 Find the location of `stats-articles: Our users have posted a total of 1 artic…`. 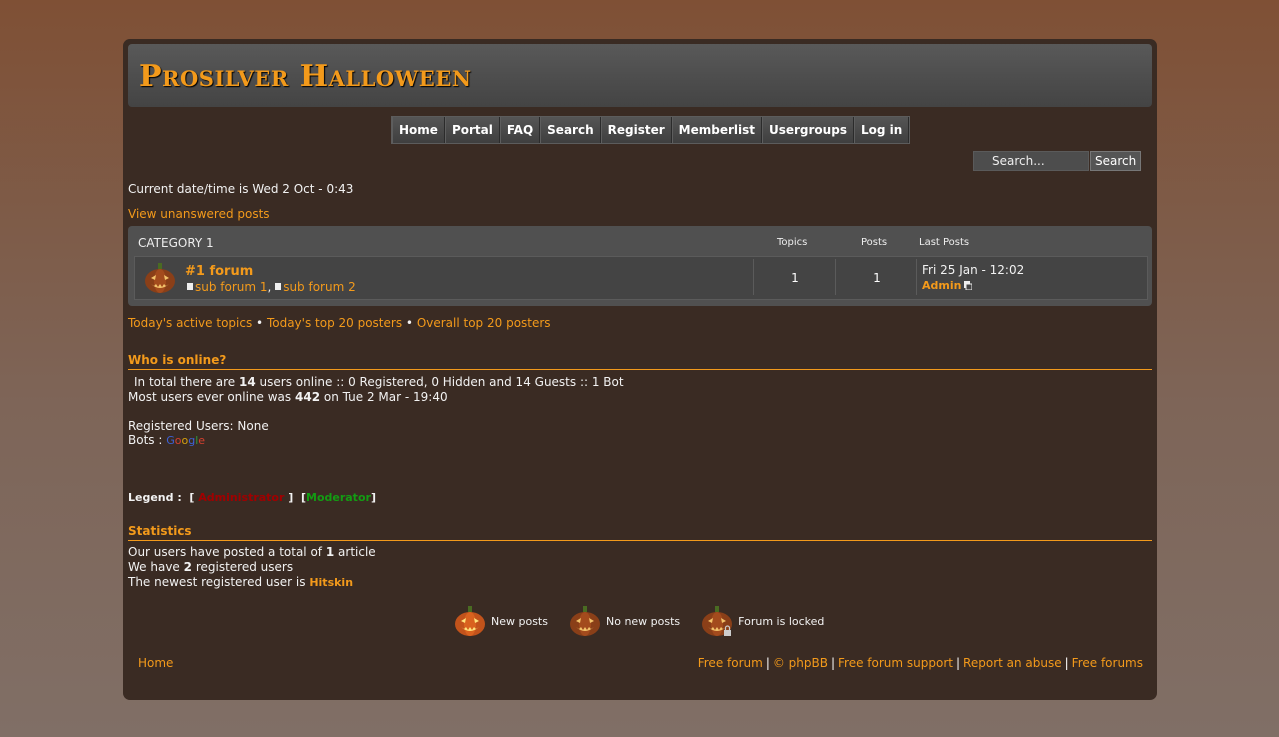

stats-articles: Our users have posted a total of 1 artic… is located at coordinates (252, 552).